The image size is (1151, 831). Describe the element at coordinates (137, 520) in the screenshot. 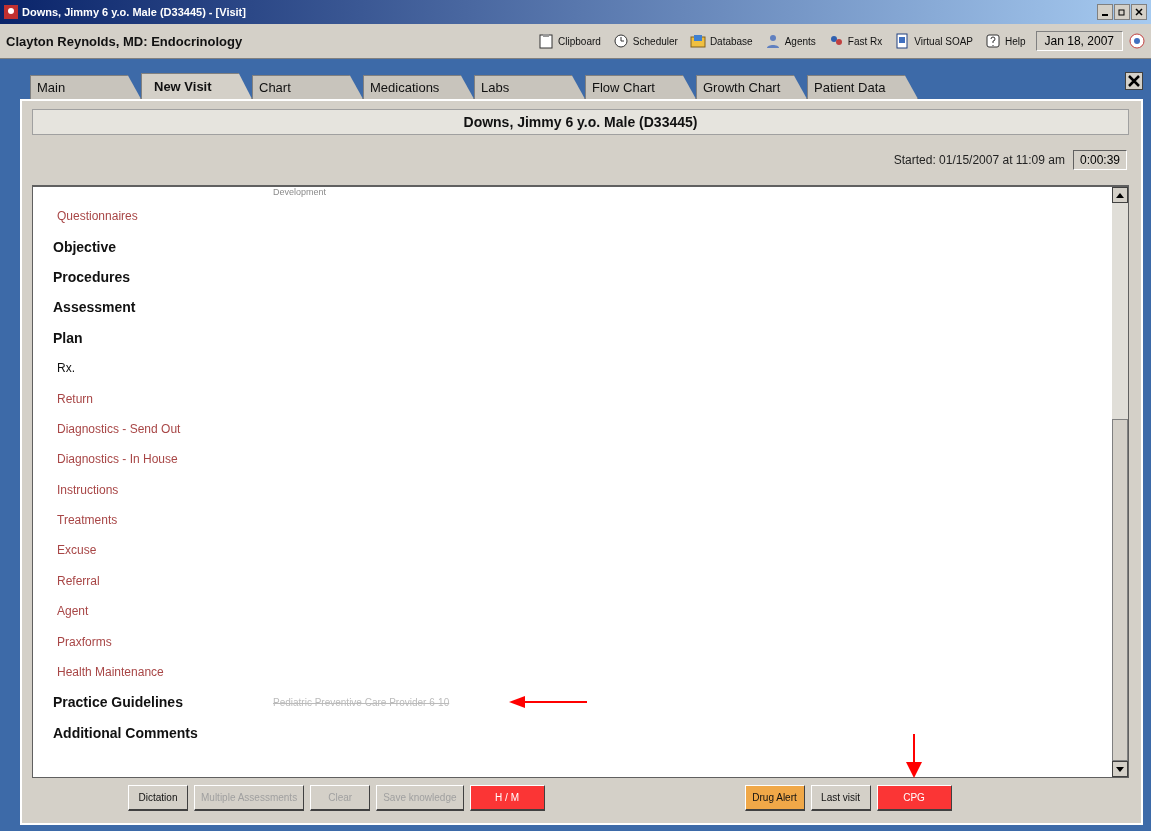

I see `section-link: Treatments` at that location.